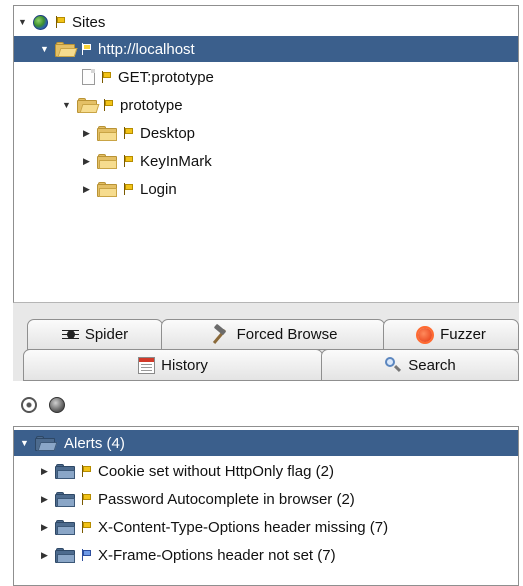 The width and height of the screenshot is (523, 586). I want to click on hammer-icon, so click(220, 335).